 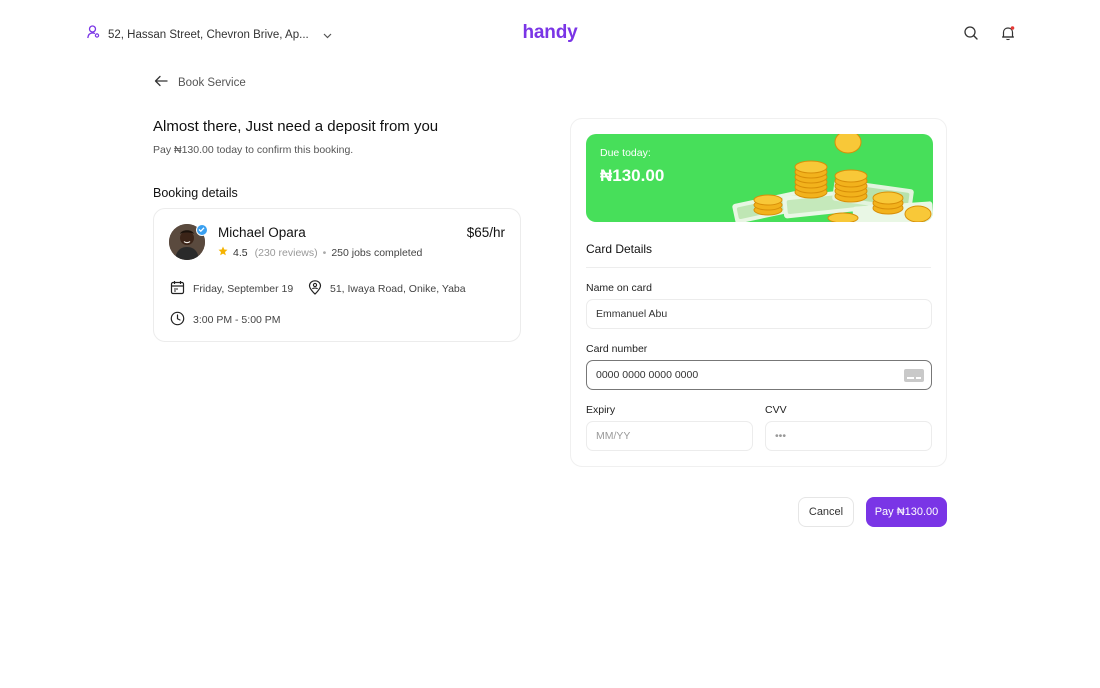 I want to click on booking-date-row: Friday, September 19, so click(x=231, y=289).